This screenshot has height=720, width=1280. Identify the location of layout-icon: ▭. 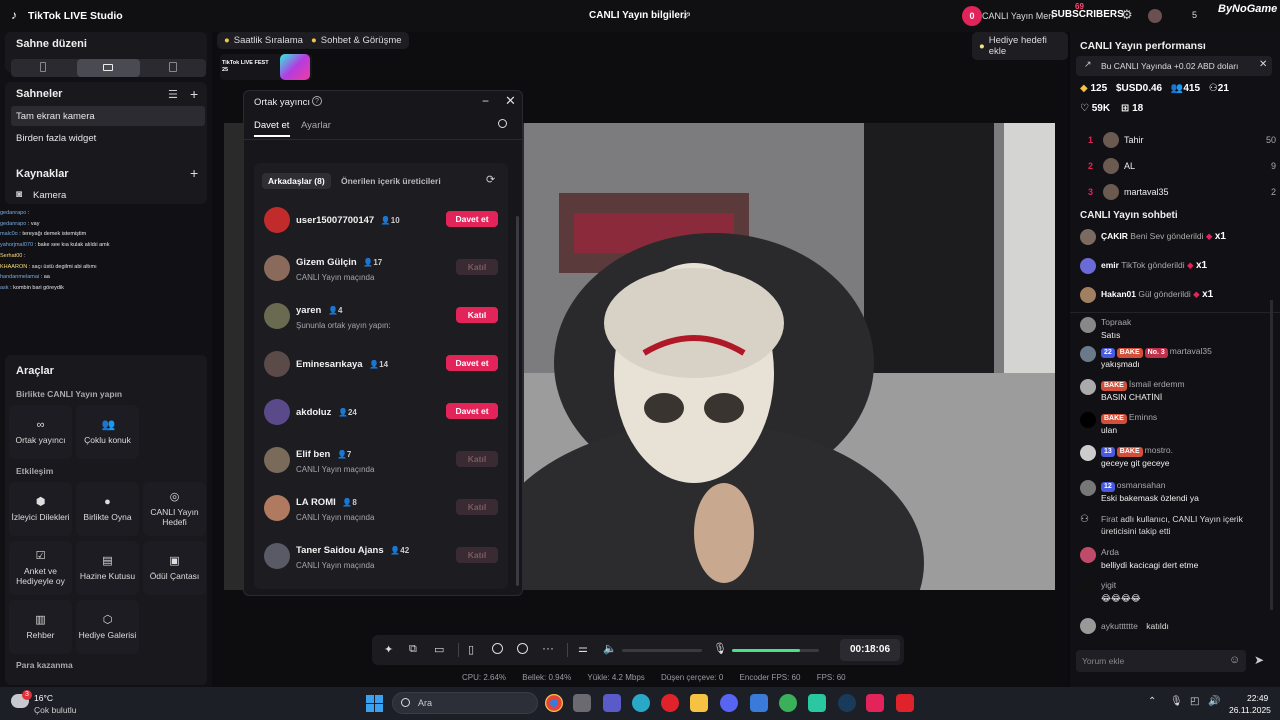
(439, 649).